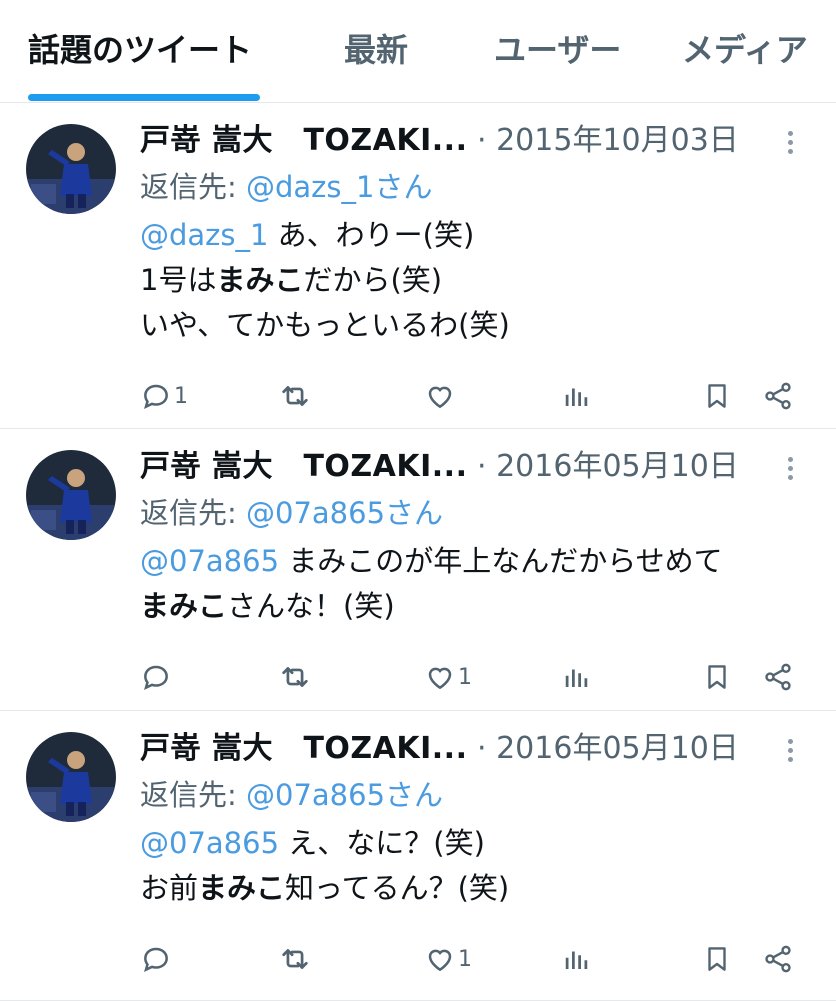 The width and height of the screenshot is (836, 1001). What do you see at coordinates (311, 606) in the screenshot?
I see `tweet-text: さんな！(笑)` at bounding box center [311, 606].